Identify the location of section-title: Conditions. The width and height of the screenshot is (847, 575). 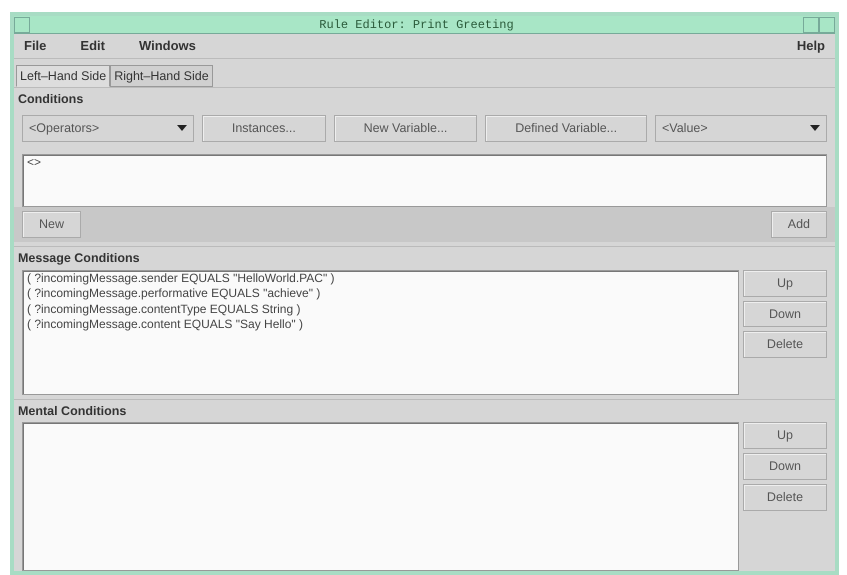
(424, 99).